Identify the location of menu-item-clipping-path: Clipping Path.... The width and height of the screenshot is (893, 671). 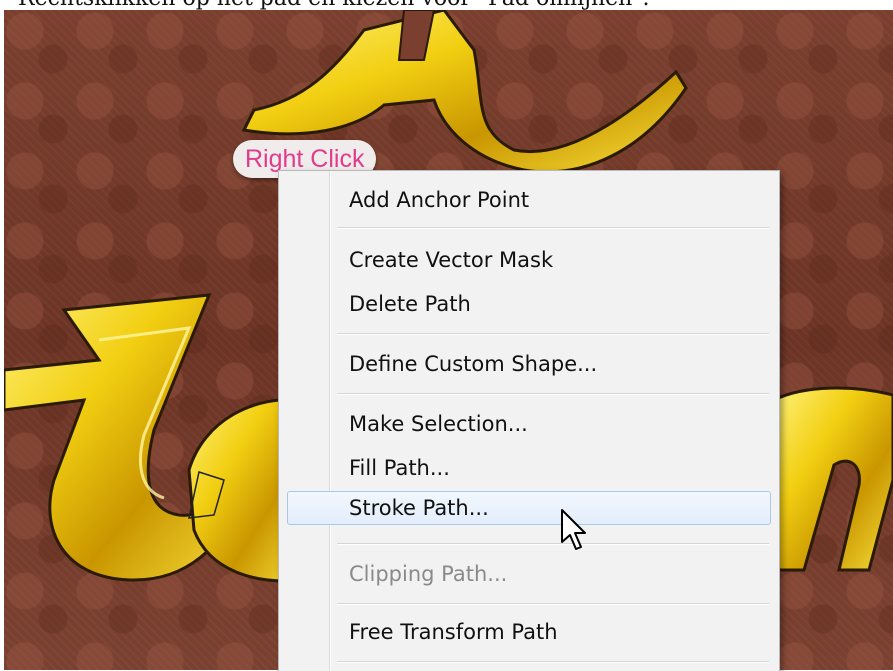
(428, 574).